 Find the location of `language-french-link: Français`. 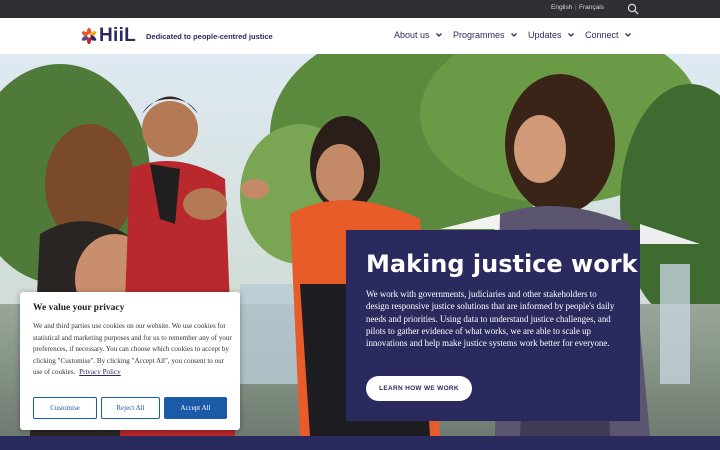

language-french-link: Français is located at coordinates (591, 7).